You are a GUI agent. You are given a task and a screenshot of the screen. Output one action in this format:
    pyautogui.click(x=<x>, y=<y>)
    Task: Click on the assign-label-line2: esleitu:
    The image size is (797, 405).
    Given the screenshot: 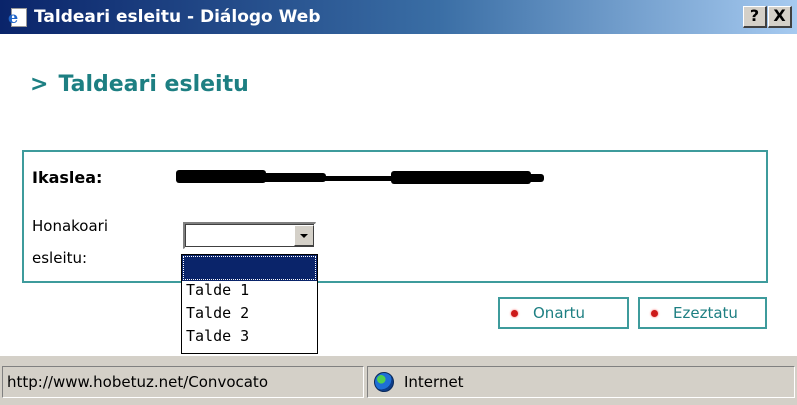 What is the action you would take?
    pyautogui.click(x=60, y=258)
    